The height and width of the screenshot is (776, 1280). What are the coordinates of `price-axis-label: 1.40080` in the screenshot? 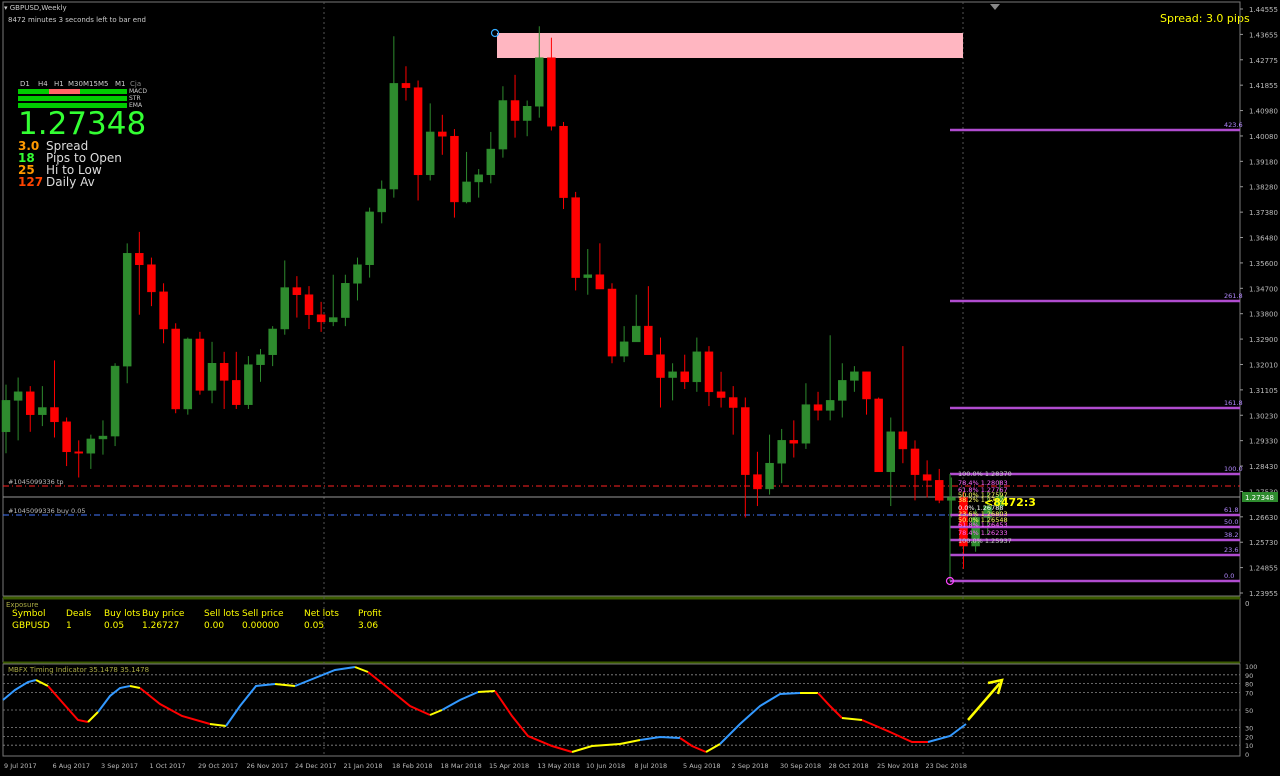 It's located at (1263, 137).